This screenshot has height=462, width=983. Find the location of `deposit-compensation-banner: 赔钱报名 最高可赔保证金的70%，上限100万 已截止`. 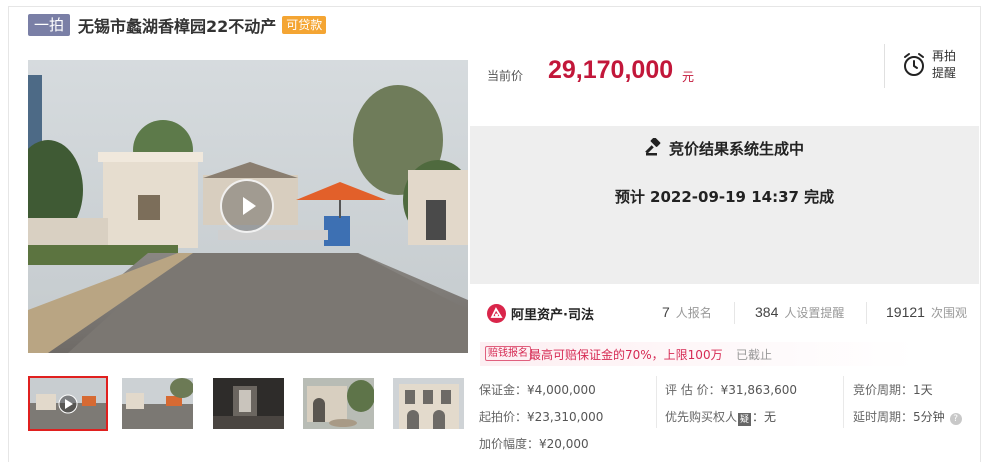

deposit-compensation-banner: 赔钱报名 最高可赔保证金的70%，上限100万 已截止 is located at coordinates (722, 354).